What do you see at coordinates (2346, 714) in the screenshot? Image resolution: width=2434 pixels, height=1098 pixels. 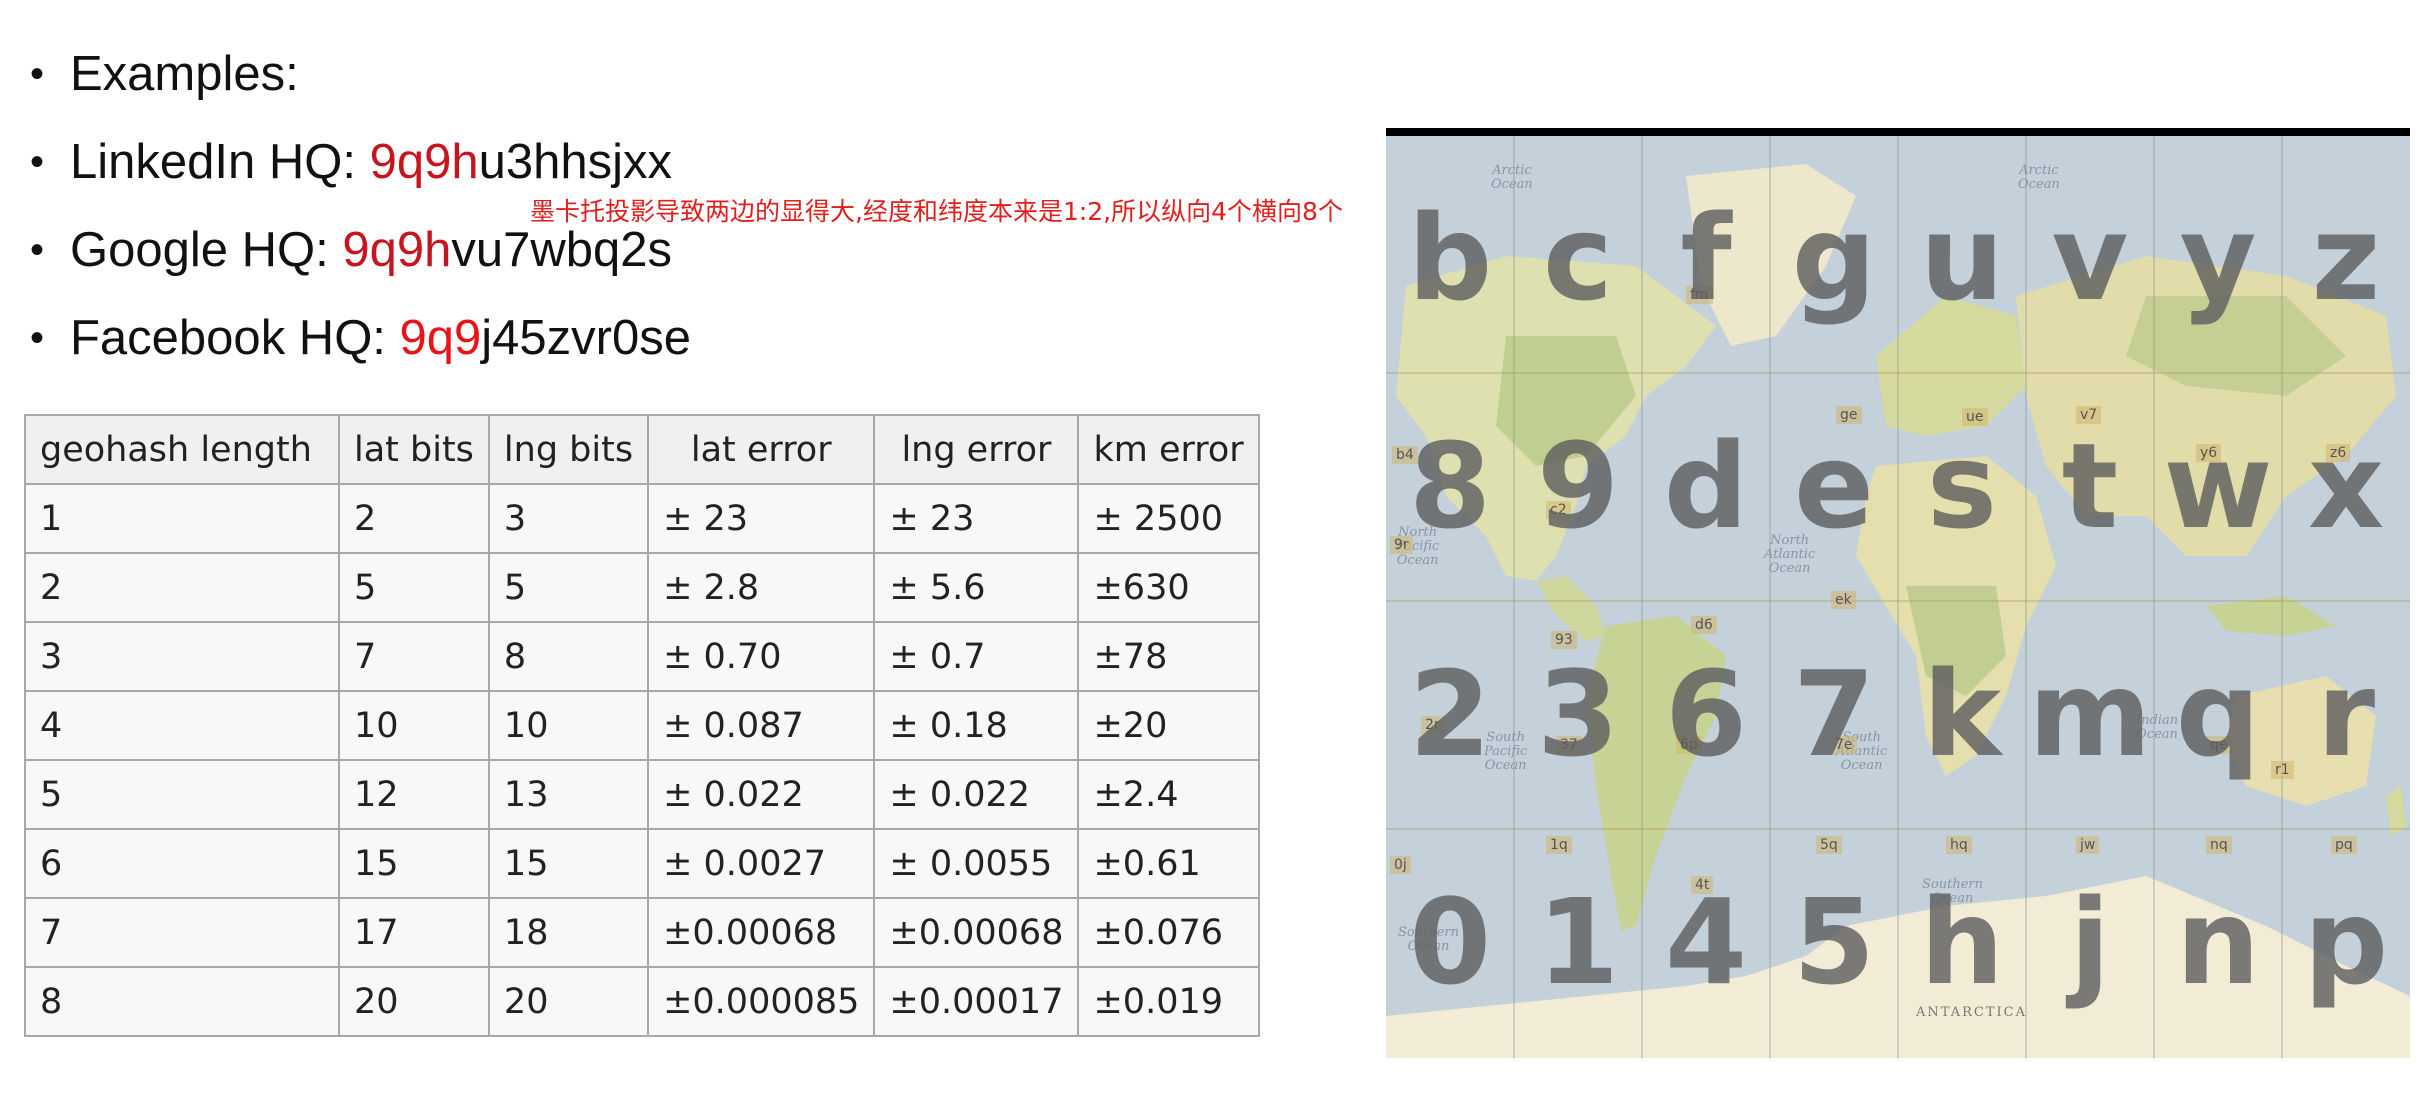 I see `geohash-cell-letter: r` at bounding box center [2346, 714].